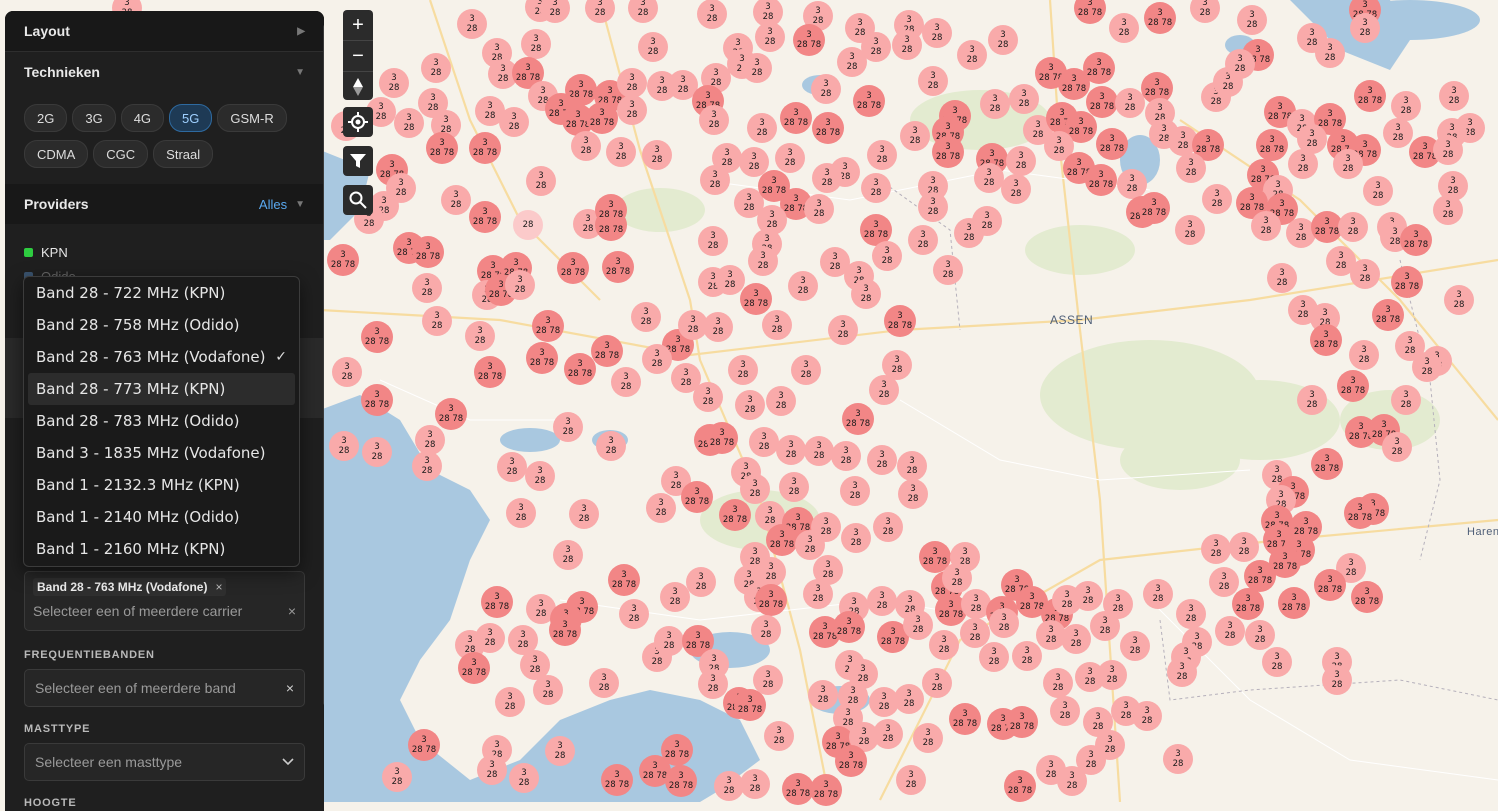 The height and width of the screenshot is (811, 1498). I want to click on zoom-out-button: −, so click(358, 56).